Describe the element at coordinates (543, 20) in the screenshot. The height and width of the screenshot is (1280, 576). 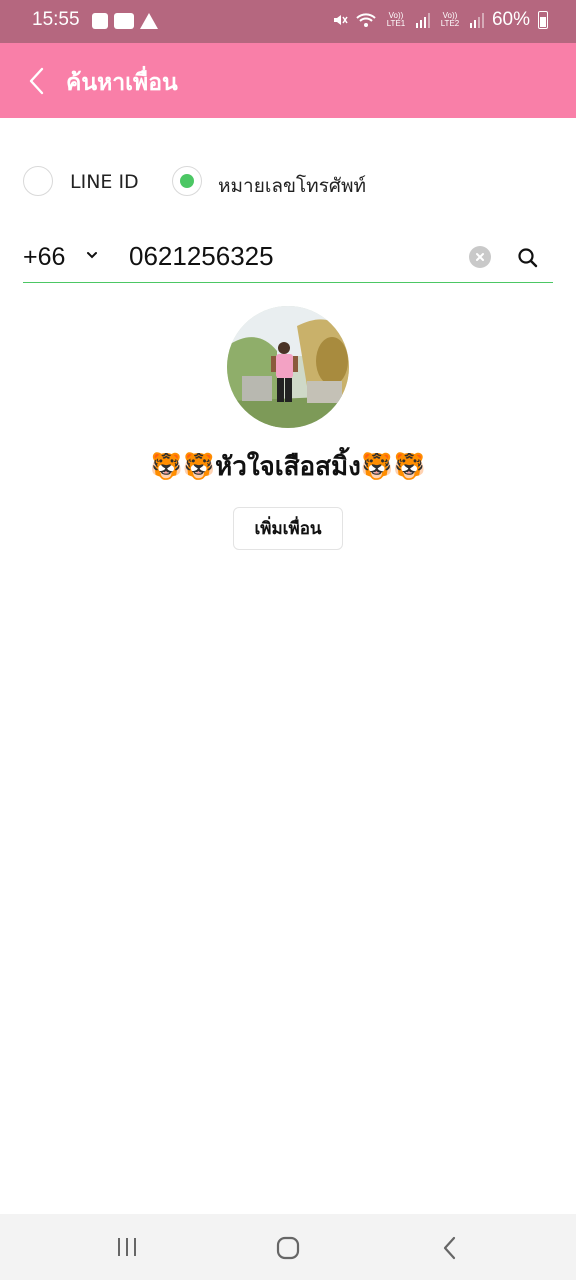
I see `battery-icon` at that location.